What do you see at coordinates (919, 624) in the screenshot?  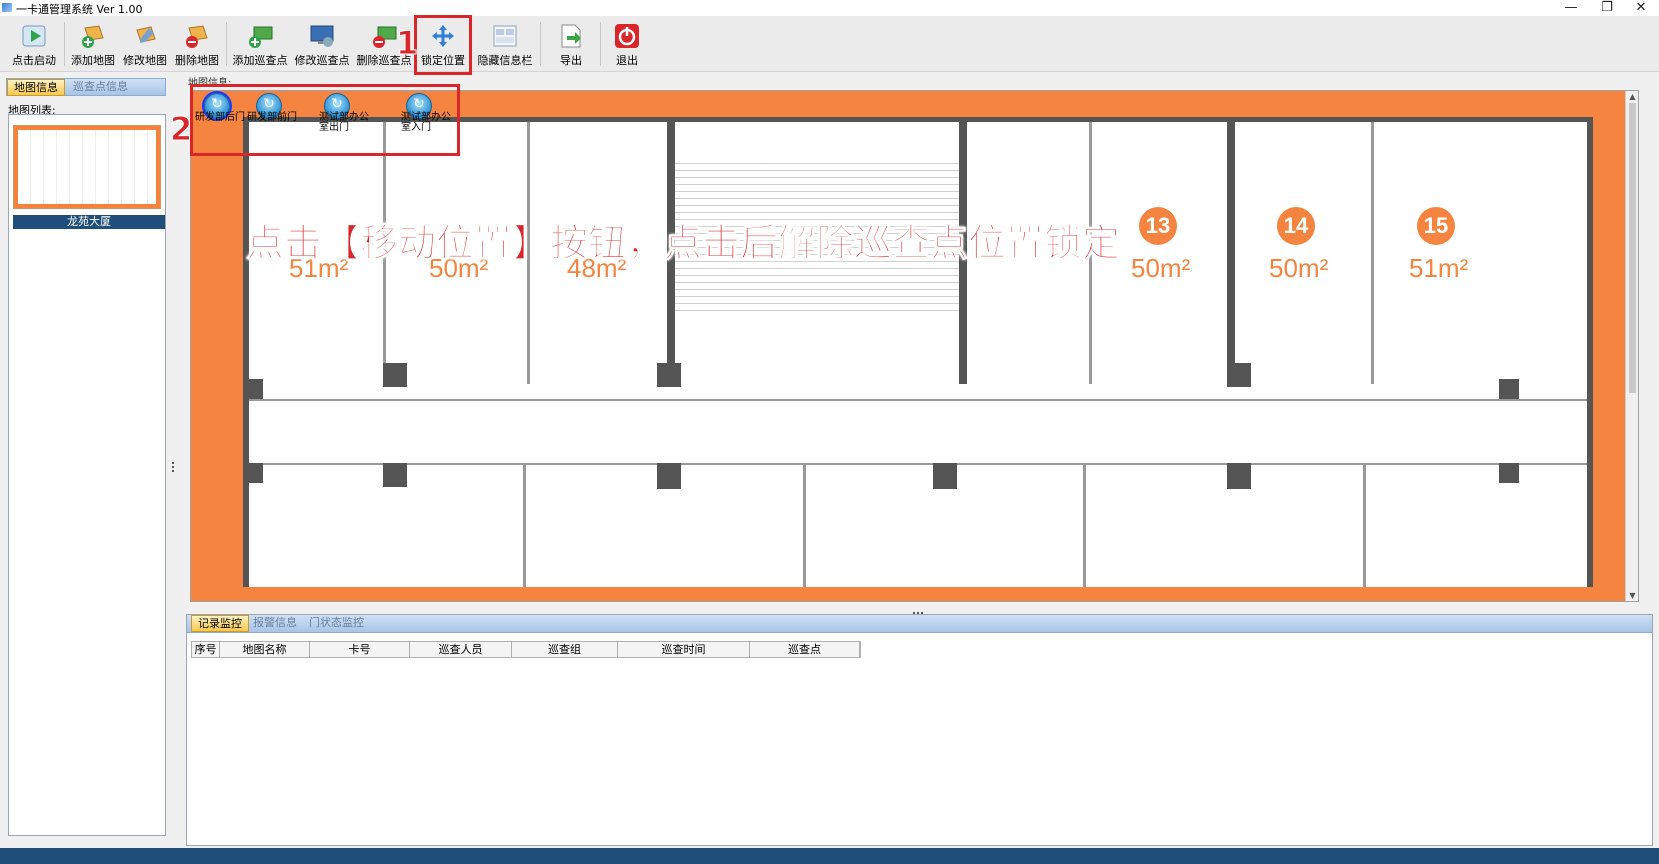 I see `bottom-tabs: 记录监控 报警信息 门状态监控` at bounding box center [919, 624].